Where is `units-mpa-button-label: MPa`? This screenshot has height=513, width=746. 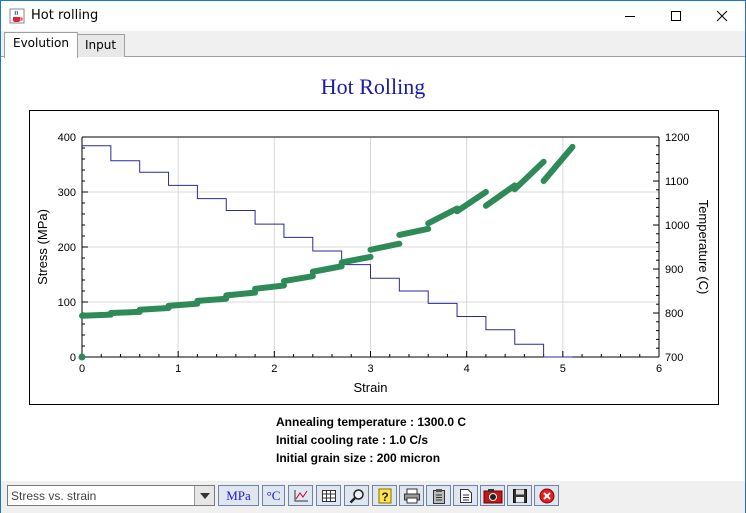
units-mpa-button-label: MPa is located at coordinates (238, 495).